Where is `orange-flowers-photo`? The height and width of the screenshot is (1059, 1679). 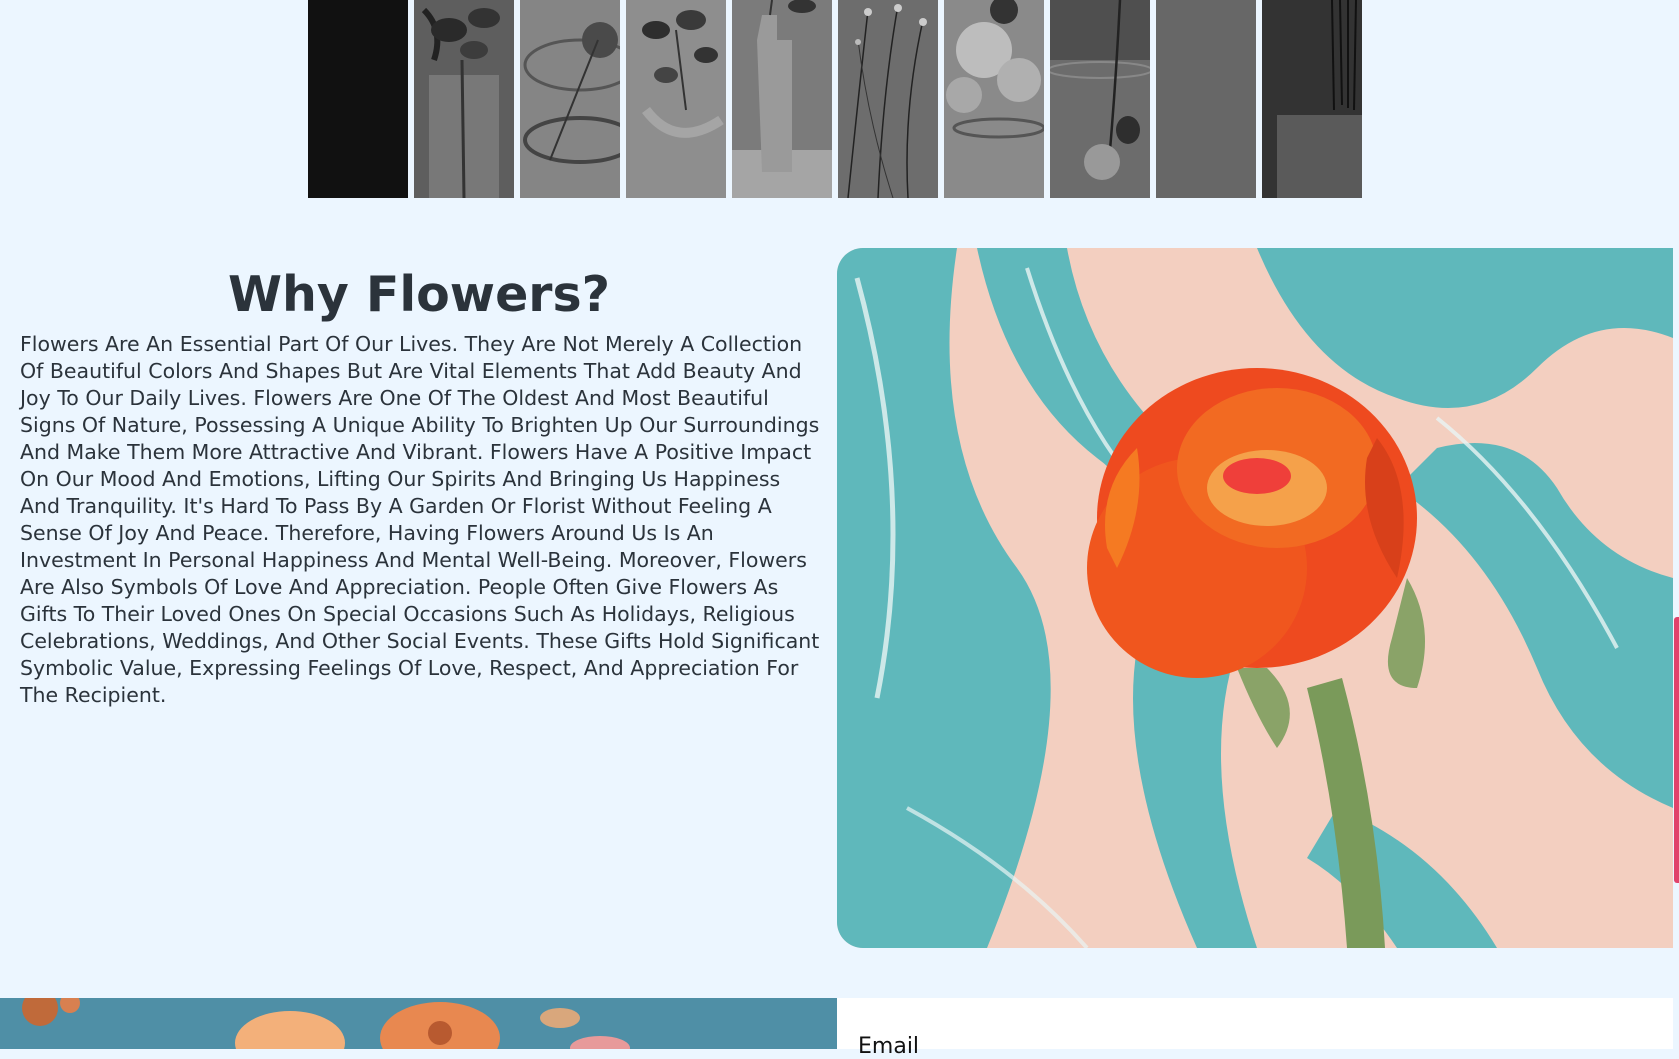
orange-flowers-photo is located at coordinates (418, 1023).